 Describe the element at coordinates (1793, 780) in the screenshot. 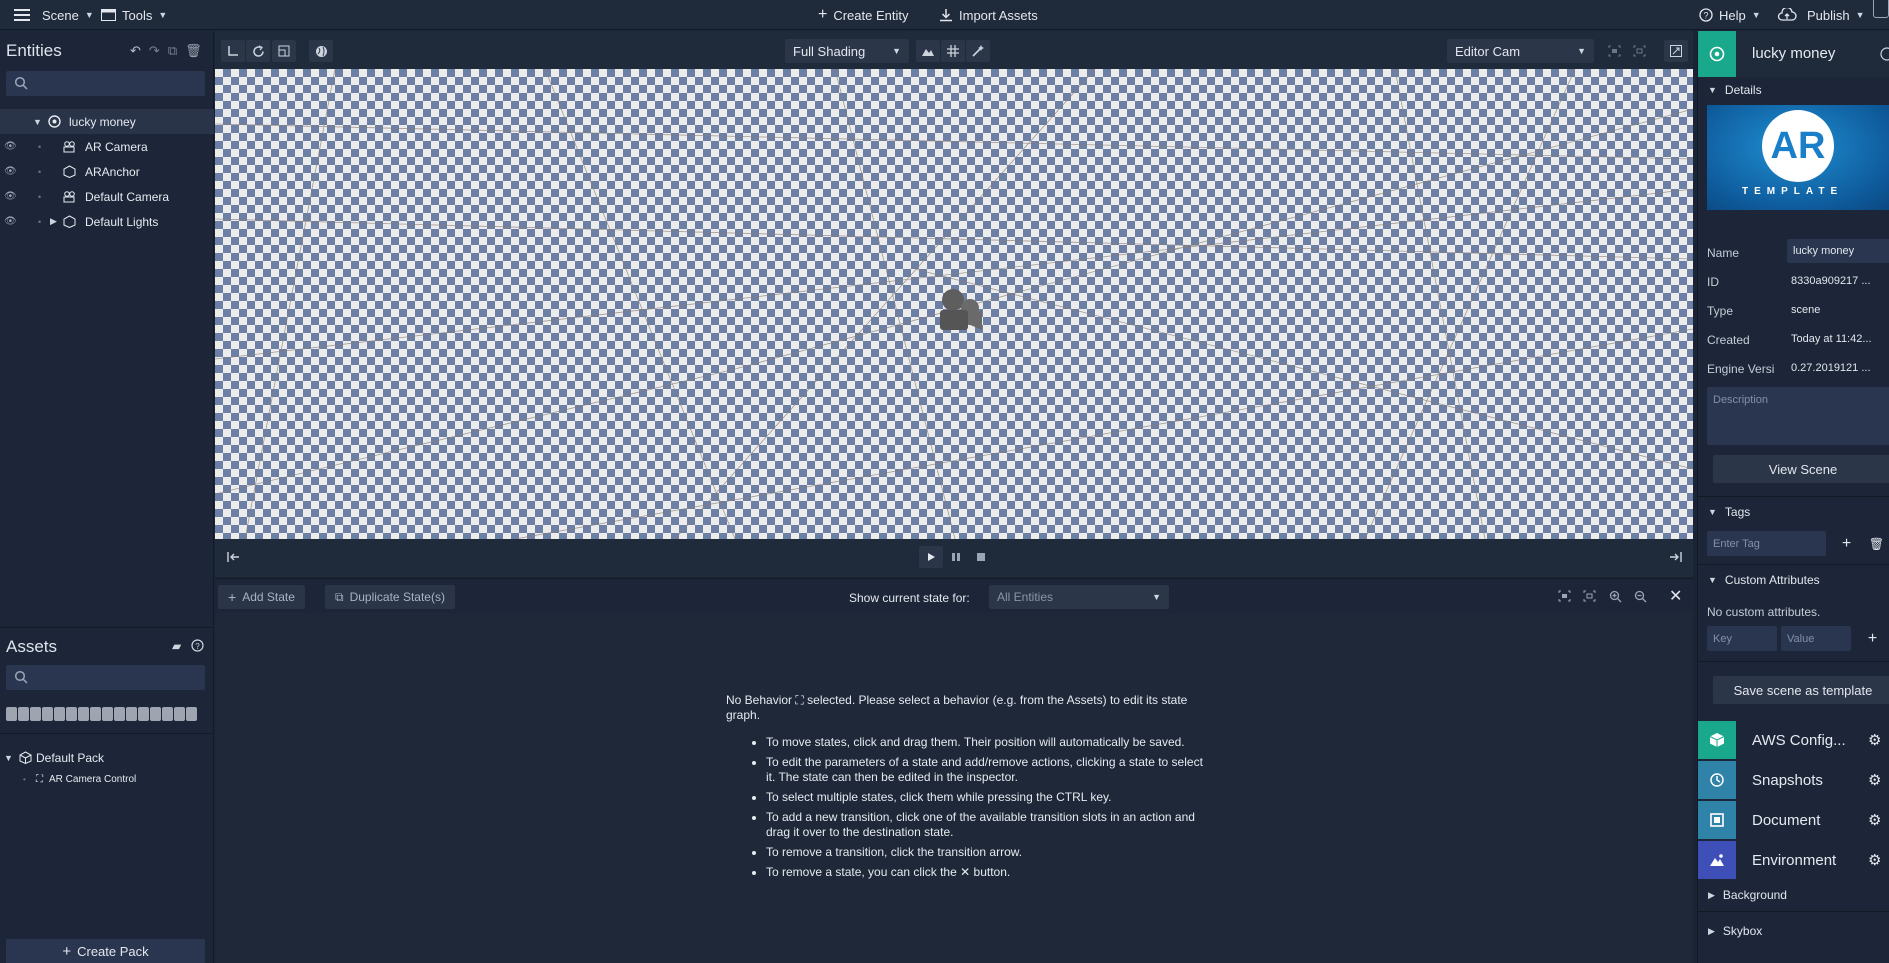

I see `plugin-snapshots: Snapshots ⚙` at that location.